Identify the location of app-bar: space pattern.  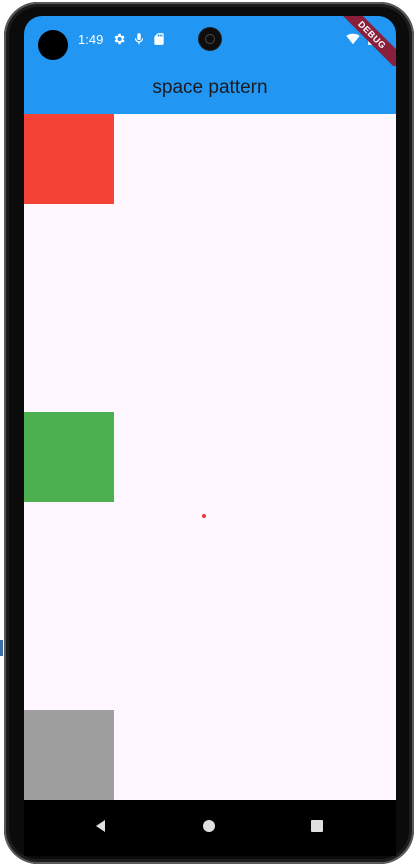
(210, 90).